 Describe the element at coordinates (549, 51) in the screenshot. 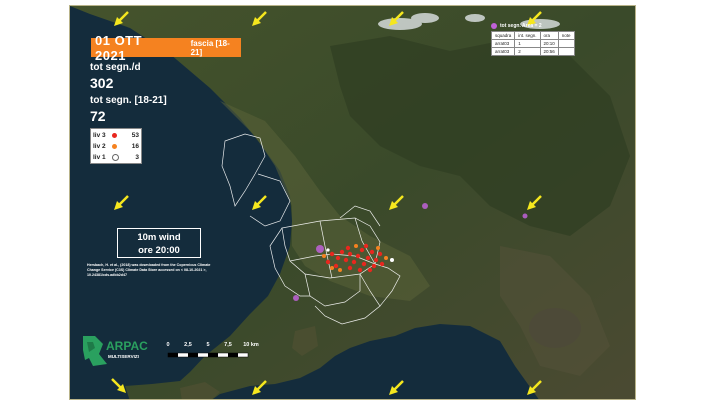

I see `area-cell: 20:56` at that location.